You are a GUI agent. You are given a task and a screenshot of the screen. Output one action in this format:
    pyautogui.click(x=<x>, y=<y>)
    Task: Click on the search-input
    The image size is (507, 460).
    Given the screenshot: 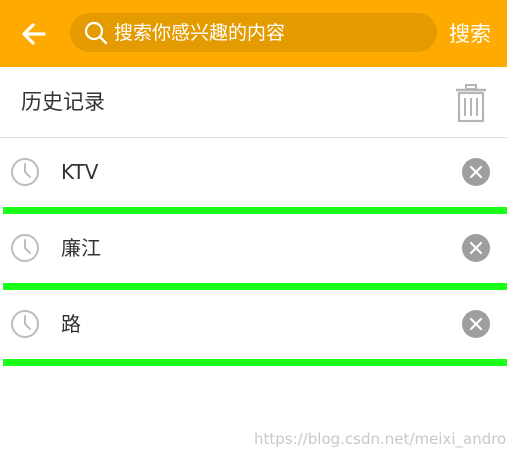 What is the action you would take?
    pyautogui.click(x=269, y=32)
    